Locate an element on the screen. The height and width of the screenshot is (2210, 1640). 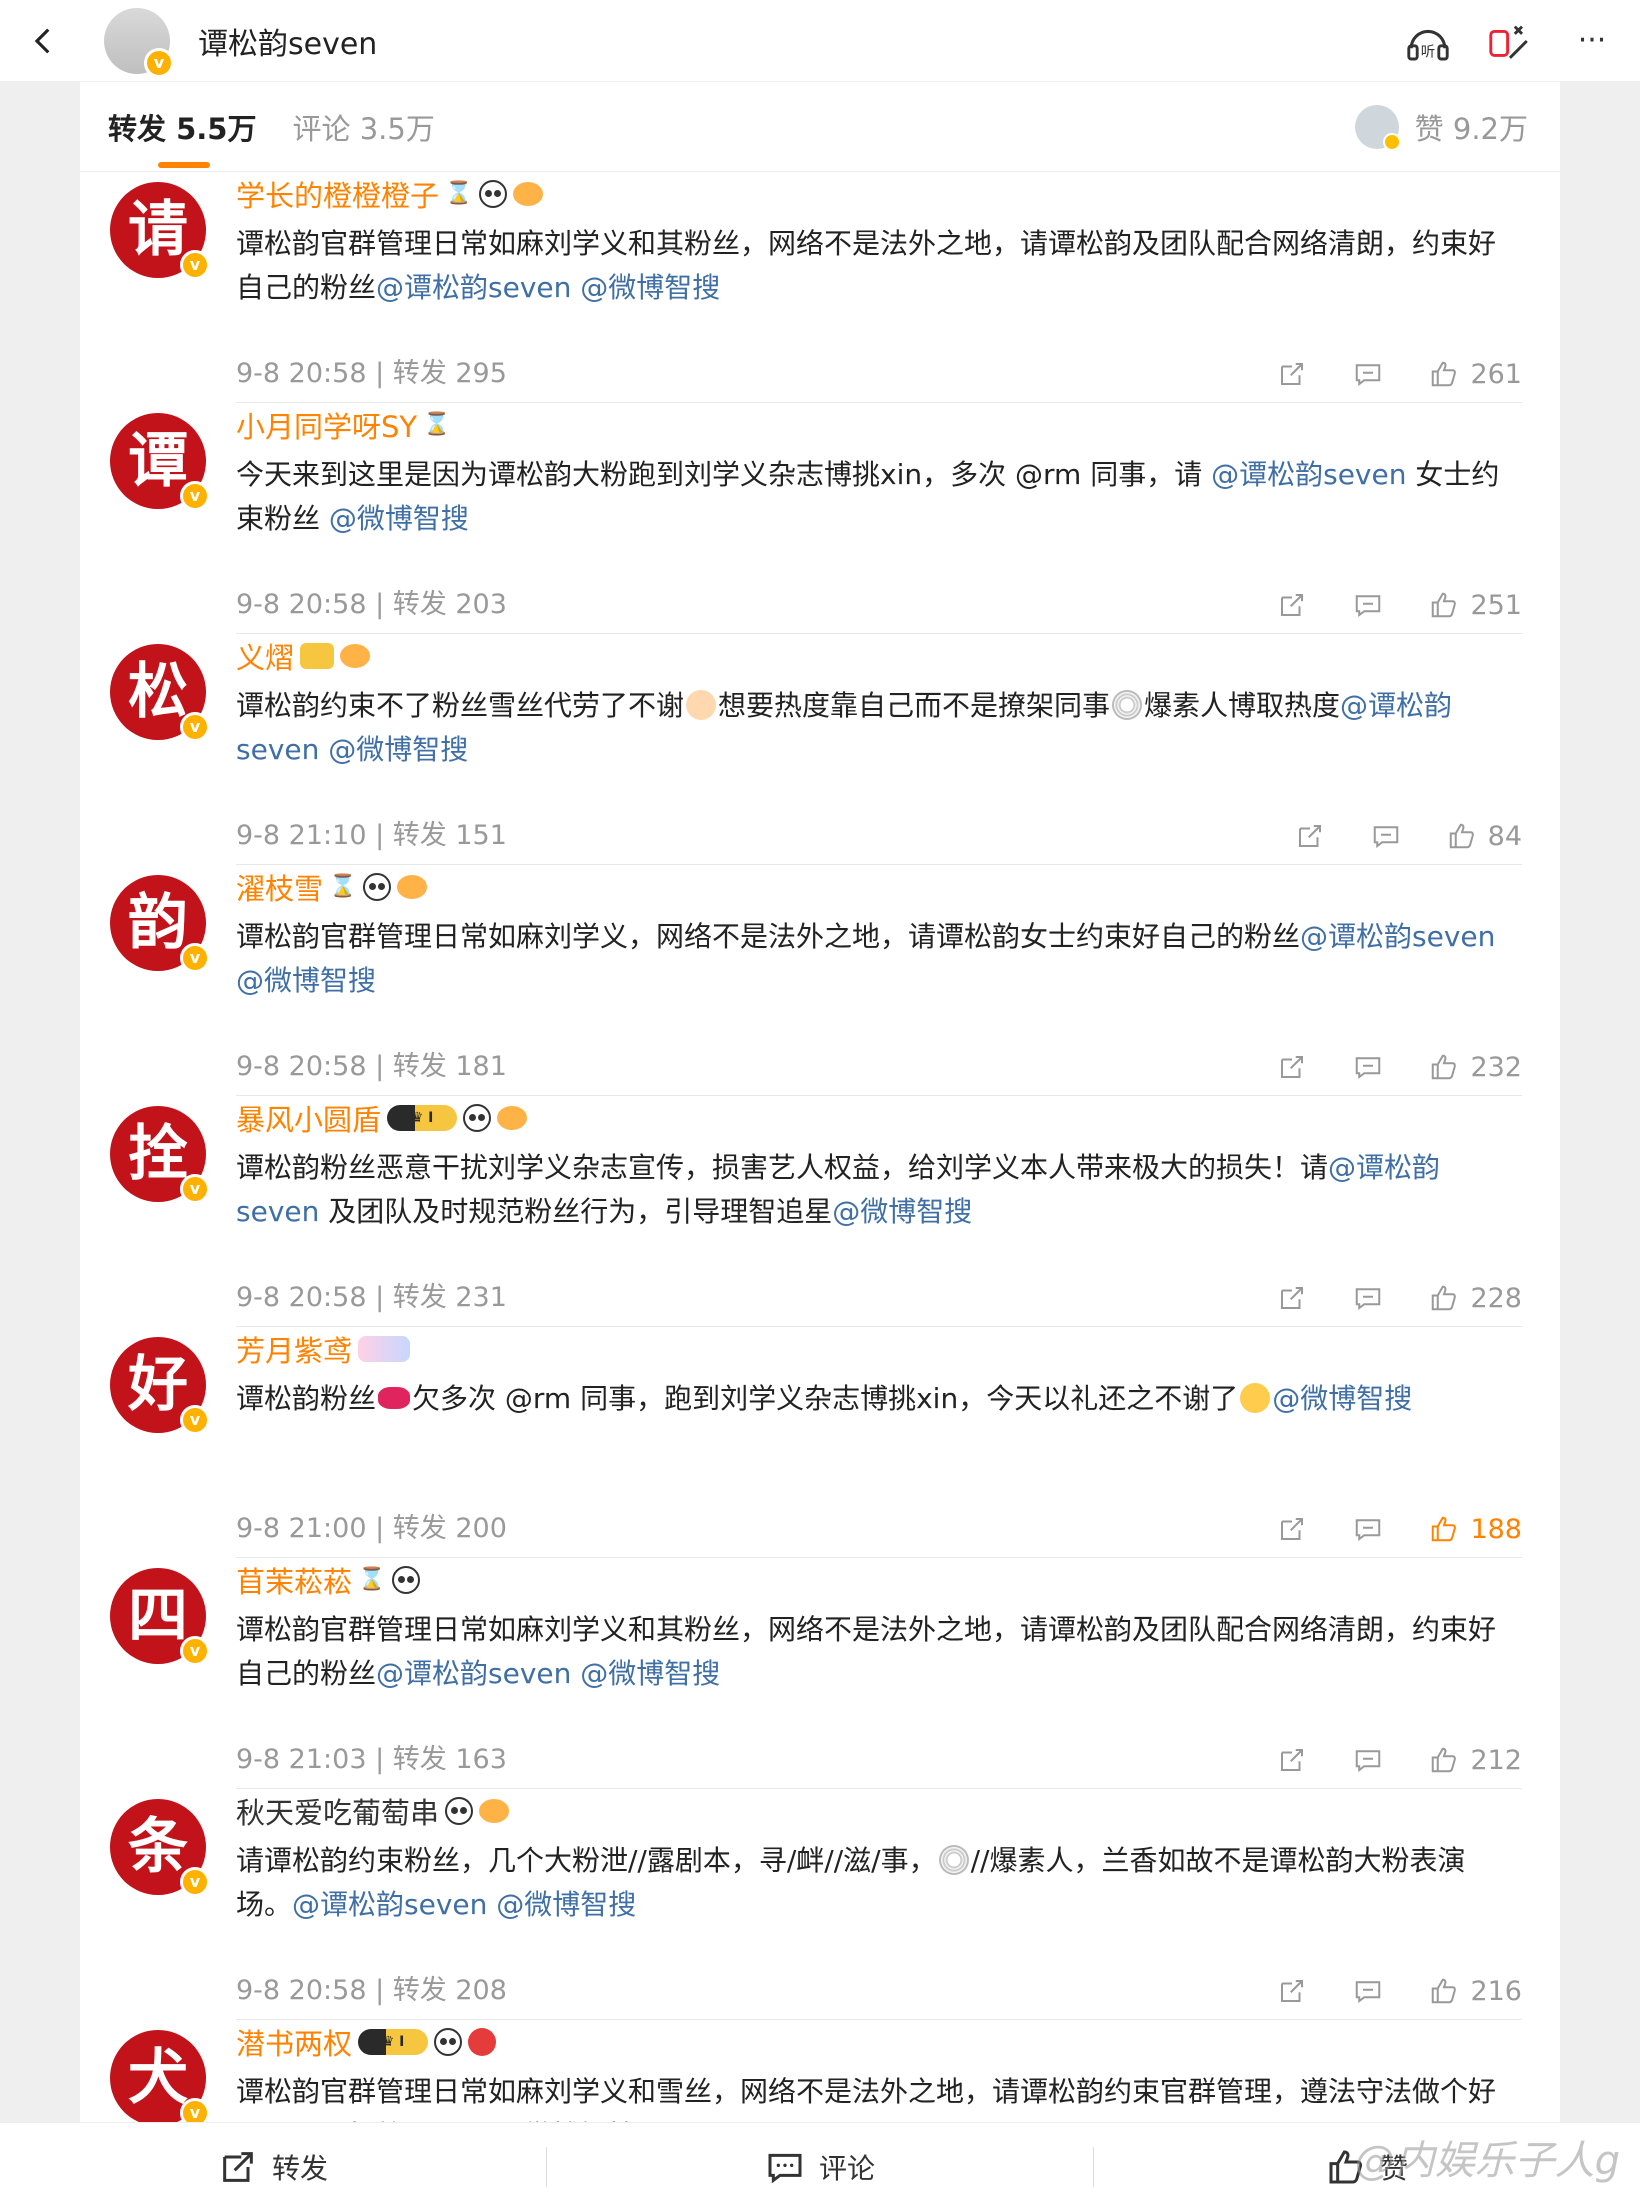
text-segment: 谭松韵约束不了粉丝雪丝代劳了不谢 is located at coordinates (460, 705).